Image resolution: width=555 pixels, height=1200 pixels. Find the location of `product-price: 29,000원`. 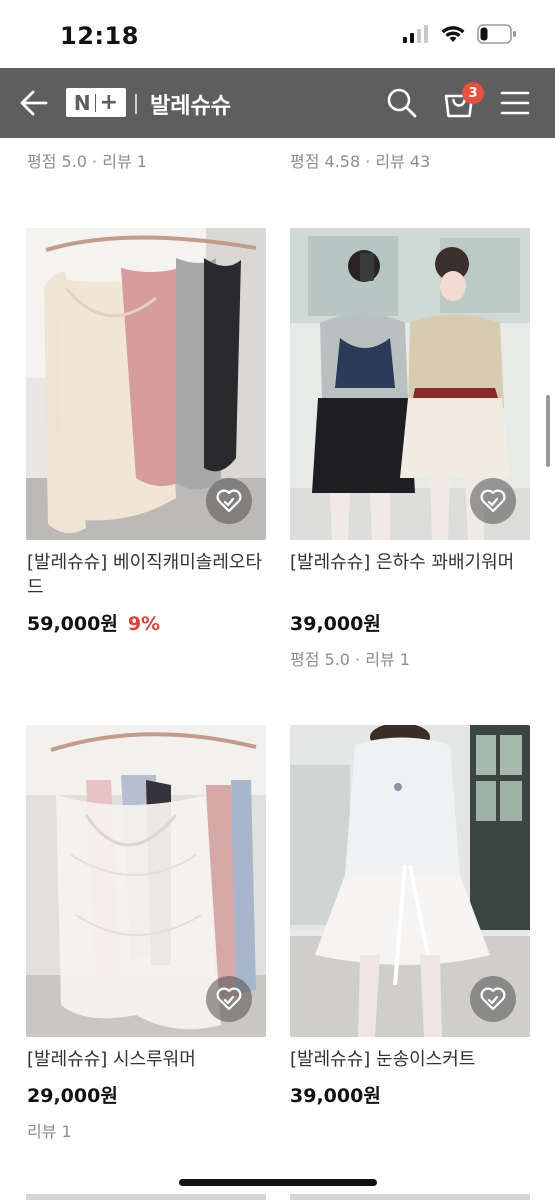

product-price: 29,000원 is located at coordinates (72, 1094).